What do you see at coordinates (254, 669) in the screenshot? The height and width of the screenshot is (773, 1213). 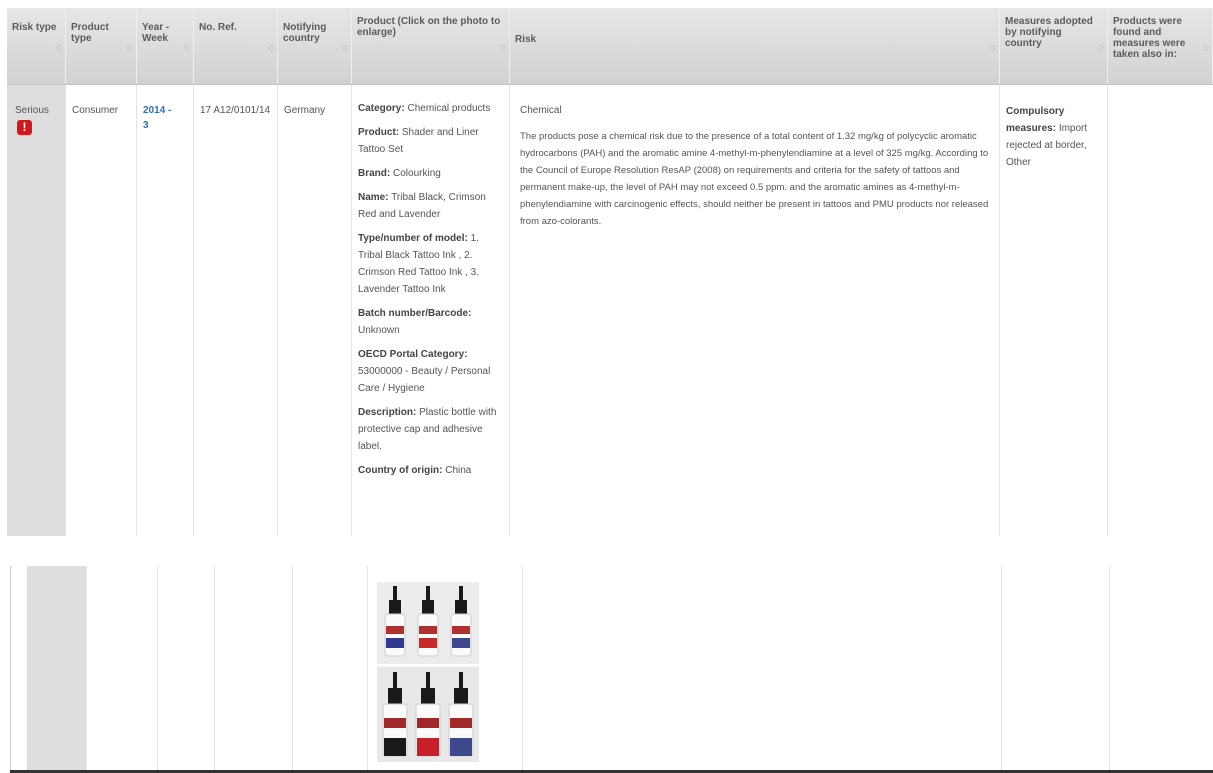 I see `cell-no-ref-continued` at bounding box center [254, 669].